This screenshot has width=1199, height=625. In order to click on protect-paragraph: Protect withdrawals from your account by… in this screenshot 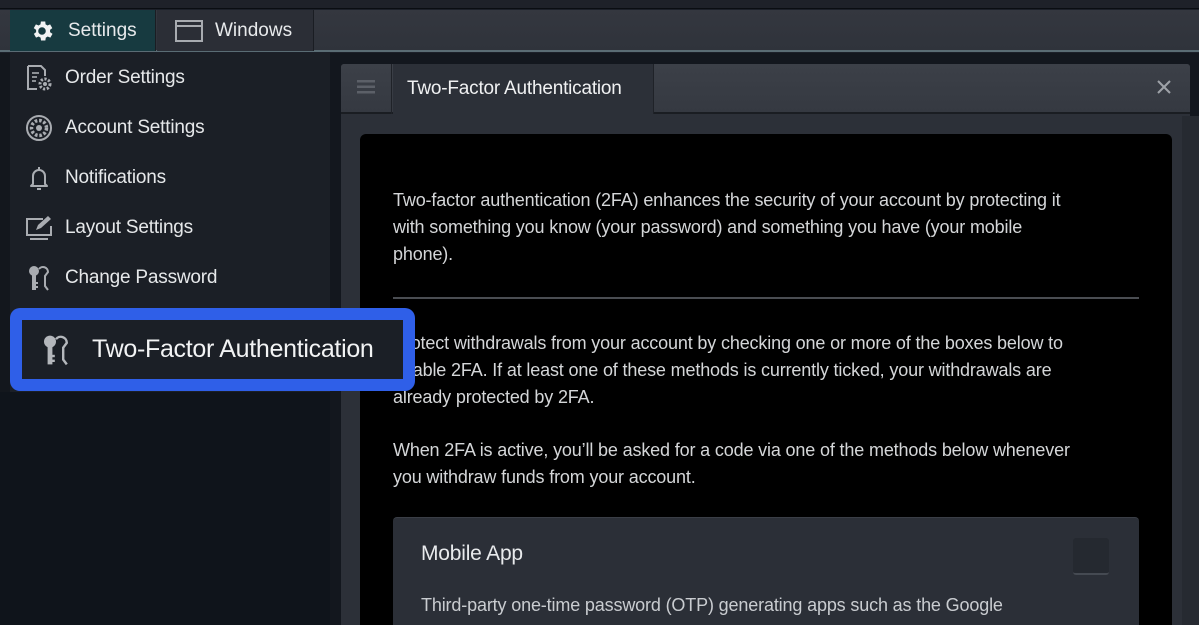, I will do `click(768, 370)`.